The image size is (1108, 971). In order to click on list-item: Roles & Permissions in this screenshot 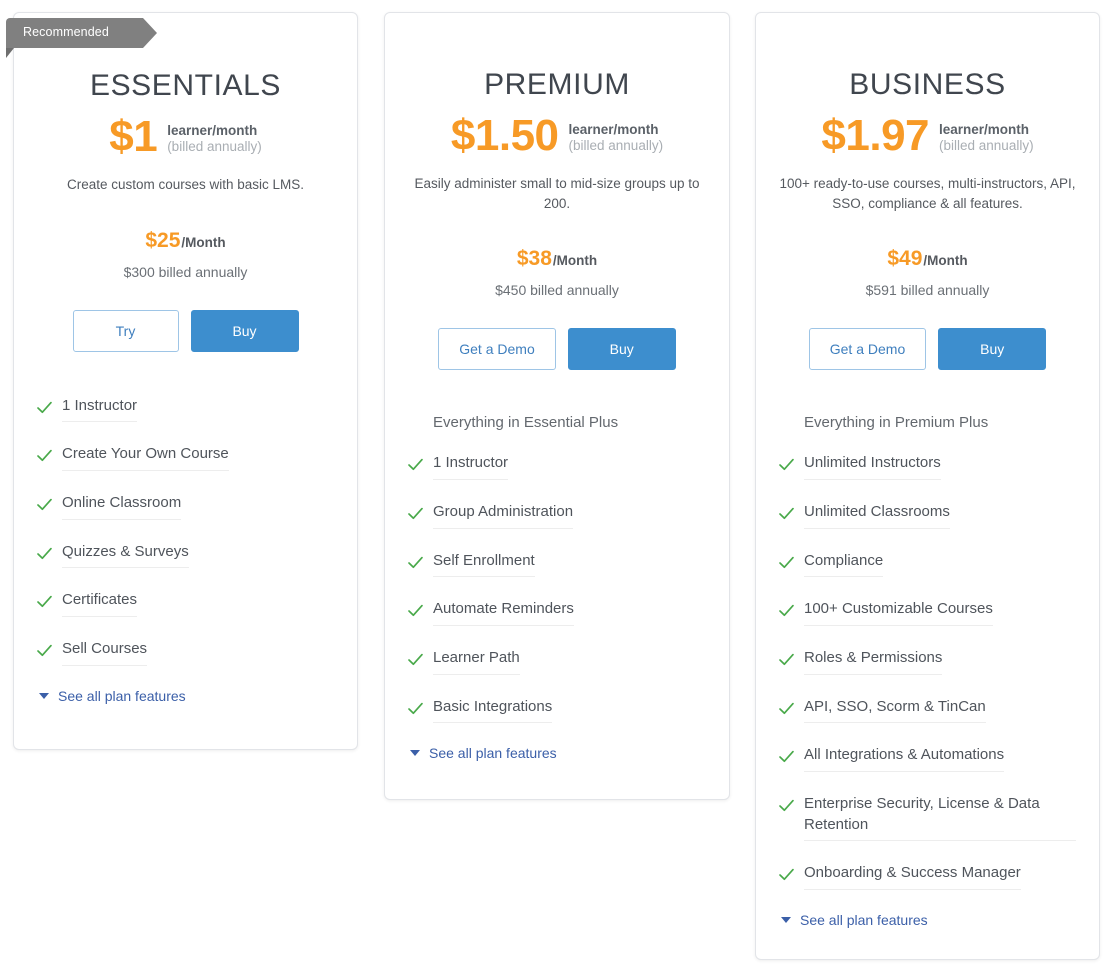, I will do `click(928, 664)`.